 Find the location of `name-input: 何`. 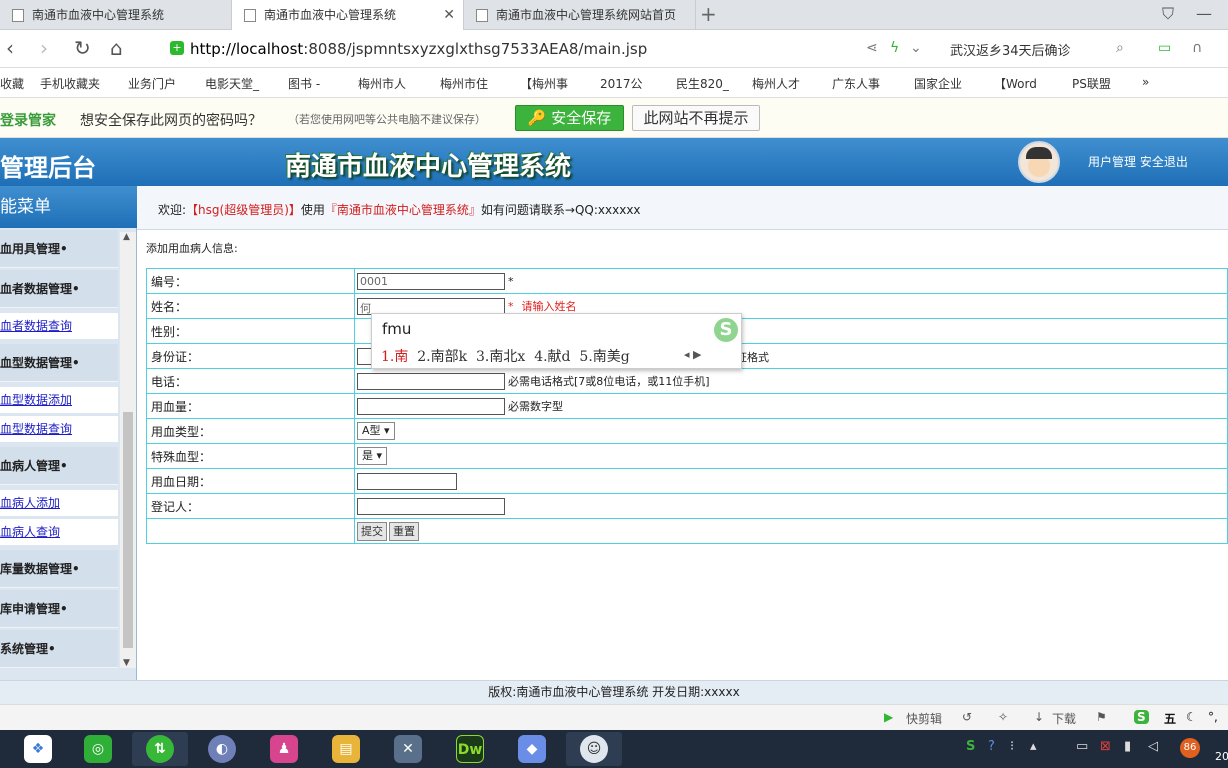

name-input: 何 is located at coordinates (431, 306).